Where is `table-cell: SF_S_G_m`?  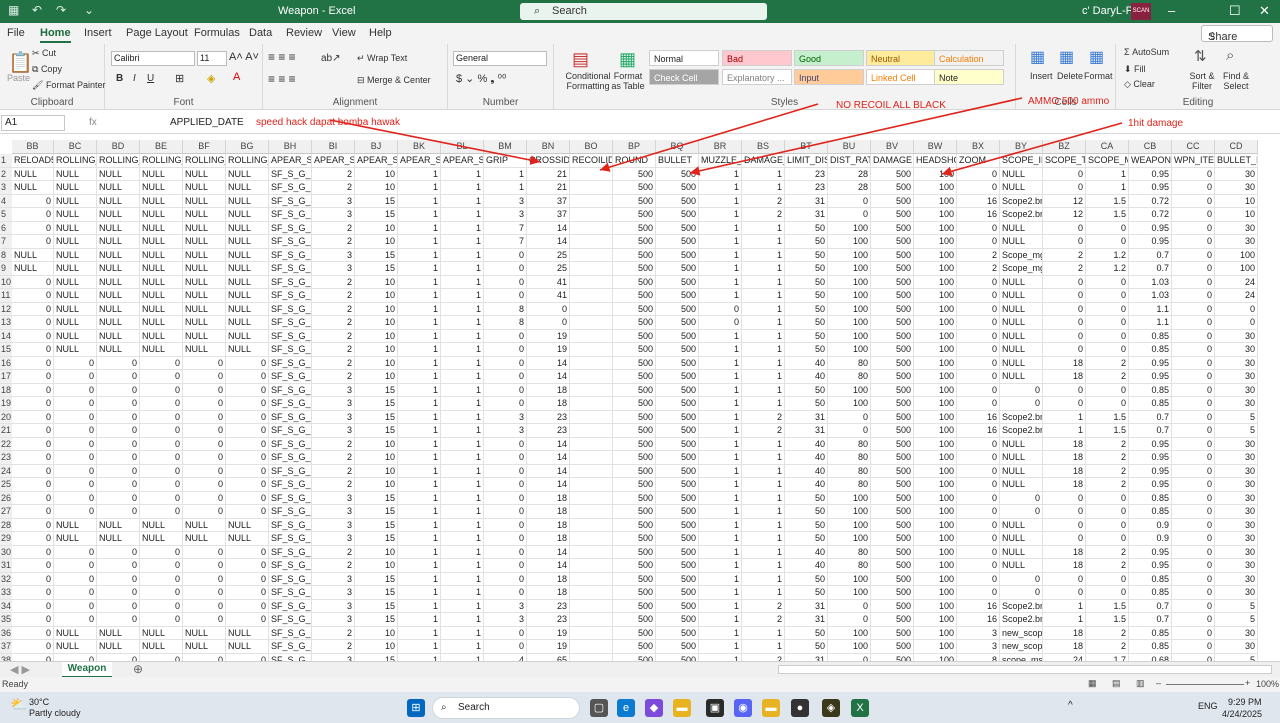 table-cell: SF_S_G_m is located at coordinates (290, 296).